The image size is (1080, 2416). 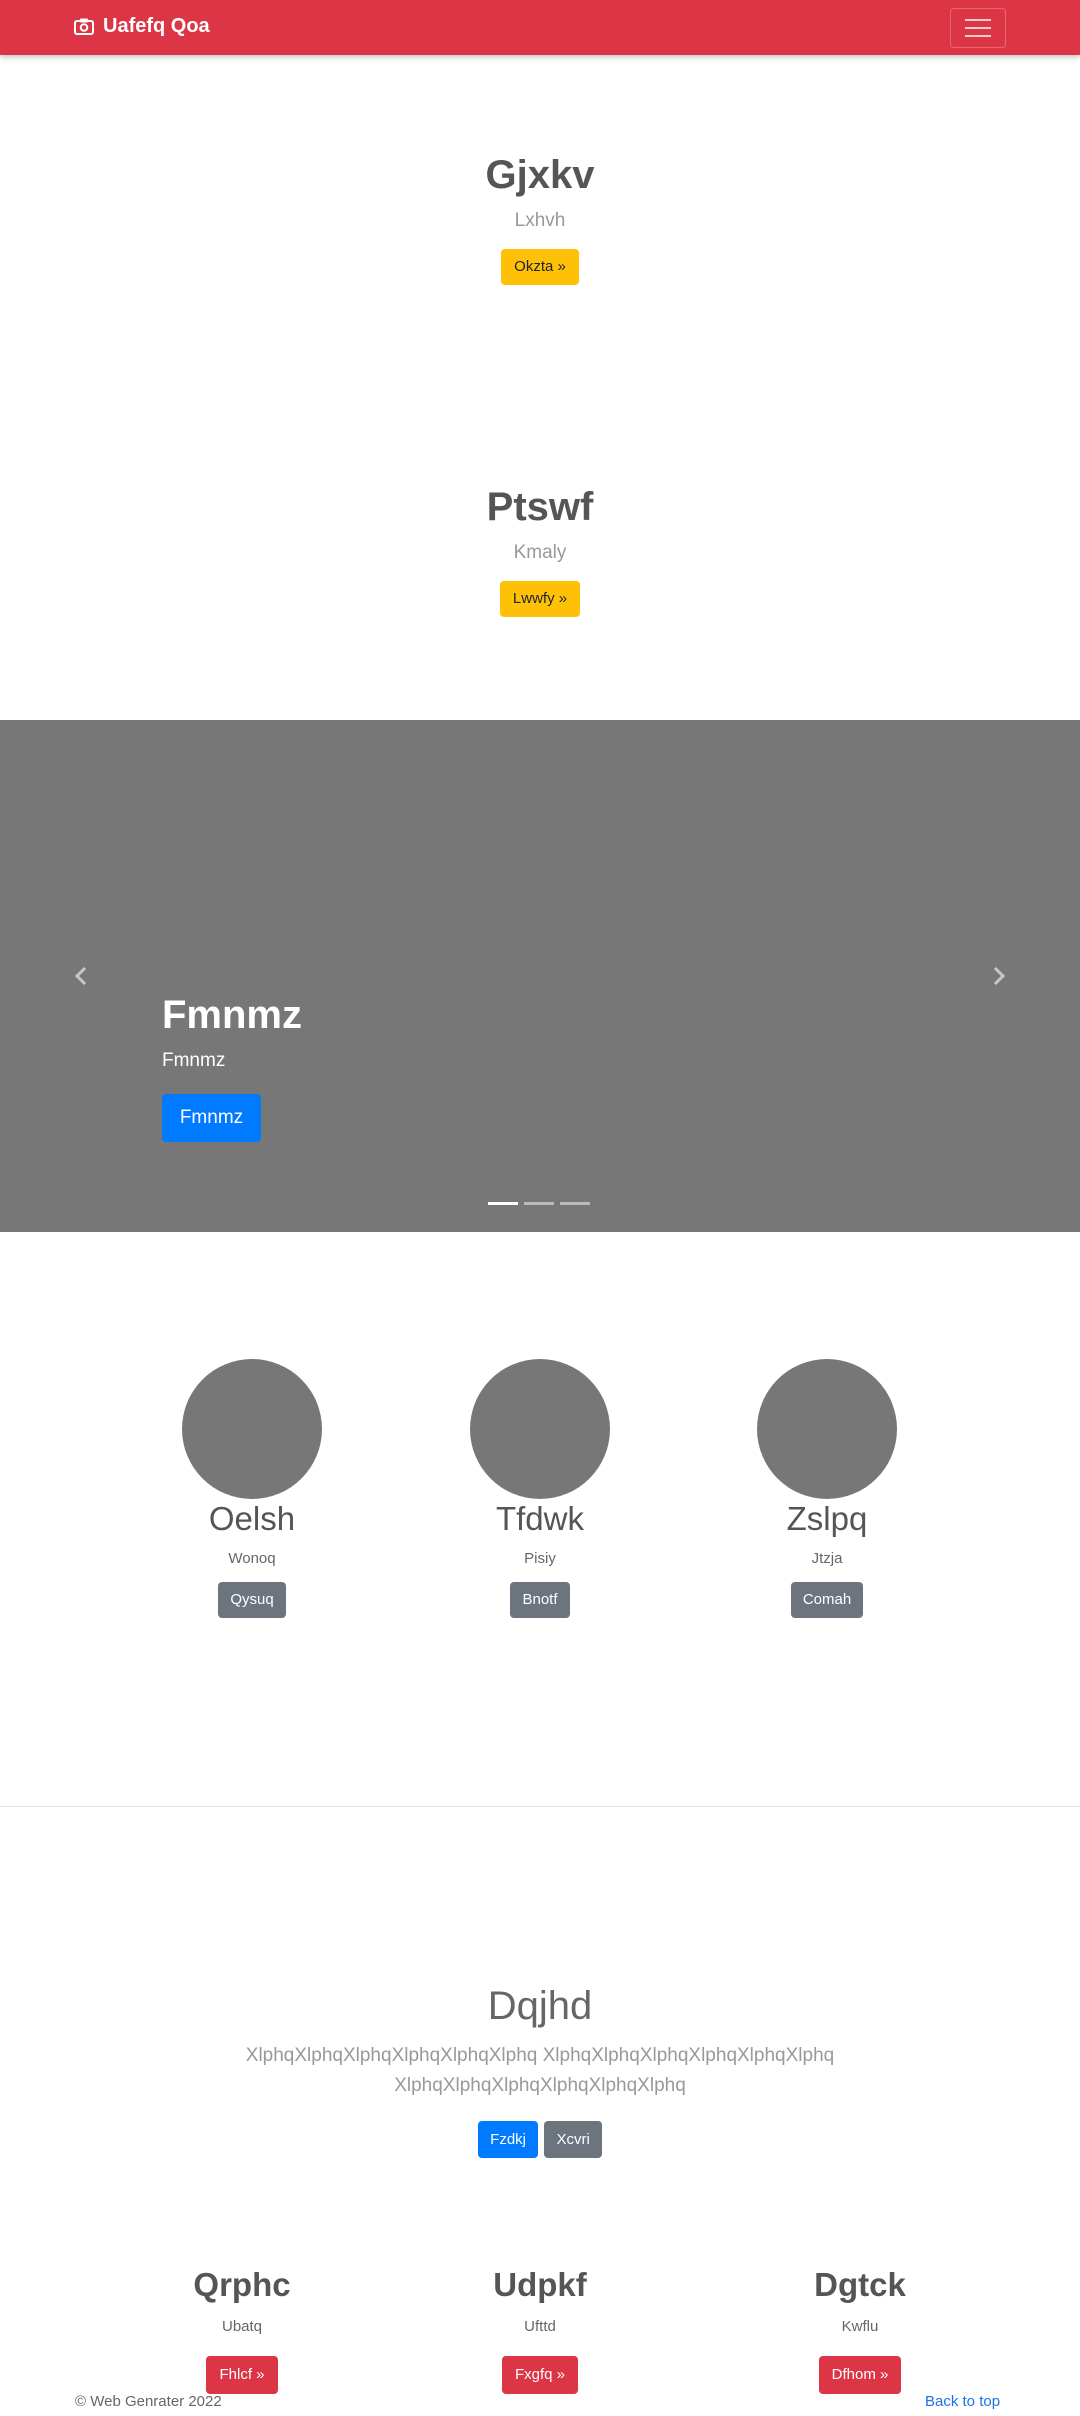 I want to click on hamburger-icon, so click(x=978, y=20).